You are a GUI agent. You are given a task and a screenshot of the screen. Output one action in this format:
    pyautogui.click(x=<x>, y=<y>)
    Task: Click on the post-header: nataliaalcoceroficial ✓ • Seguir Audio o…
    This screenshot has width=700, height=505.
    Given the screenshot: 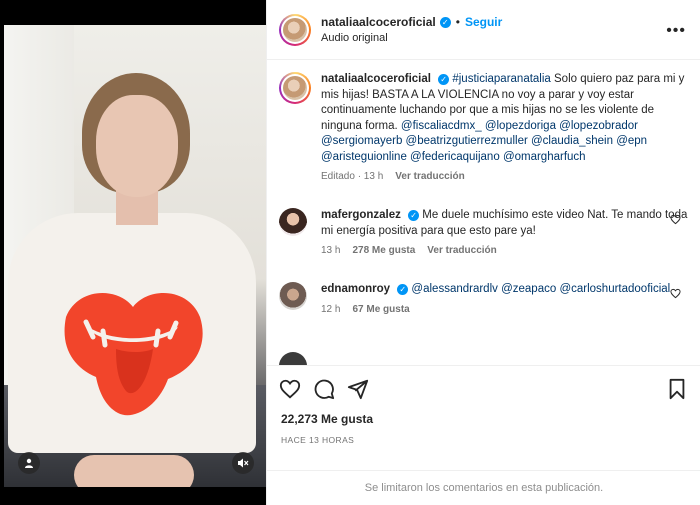 What is the action you would take?
    pyautogui.click(x=483, y=30)
    